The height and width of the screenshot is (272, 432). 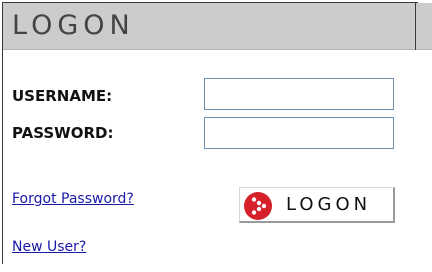 I want to click on forgot-password-link: Forgot Password?, so click(x=73, y=199).